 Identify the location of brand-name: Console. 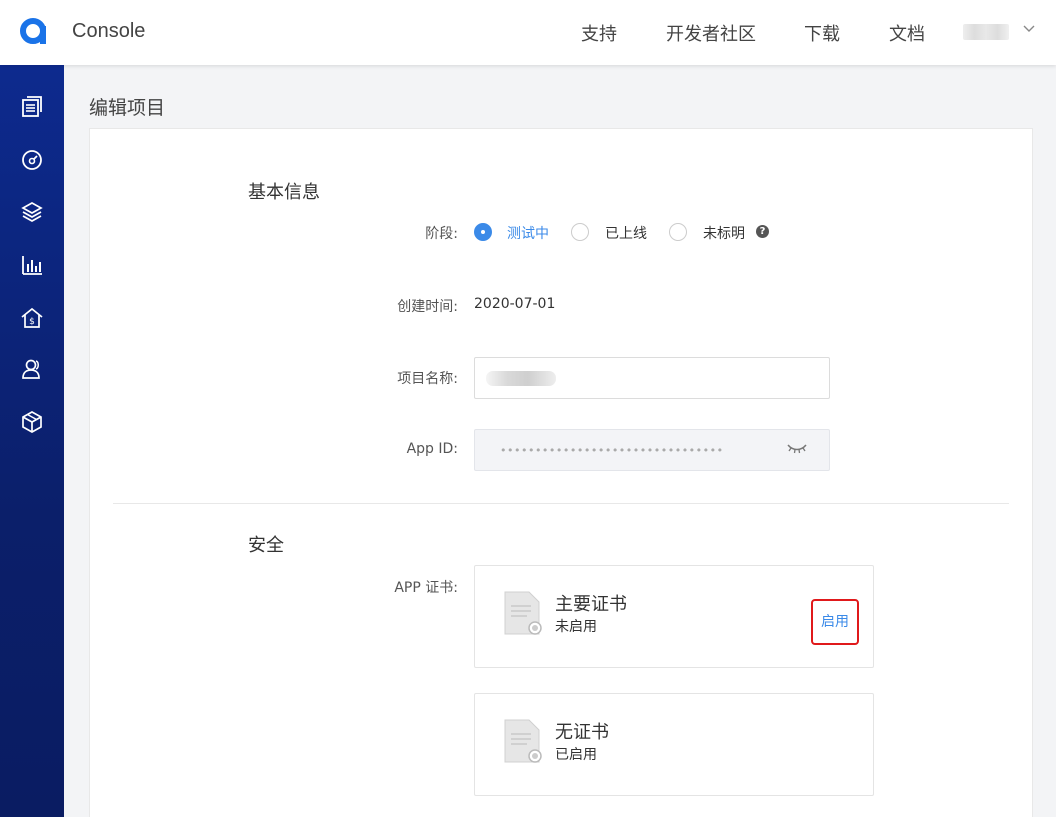
(108, 31).